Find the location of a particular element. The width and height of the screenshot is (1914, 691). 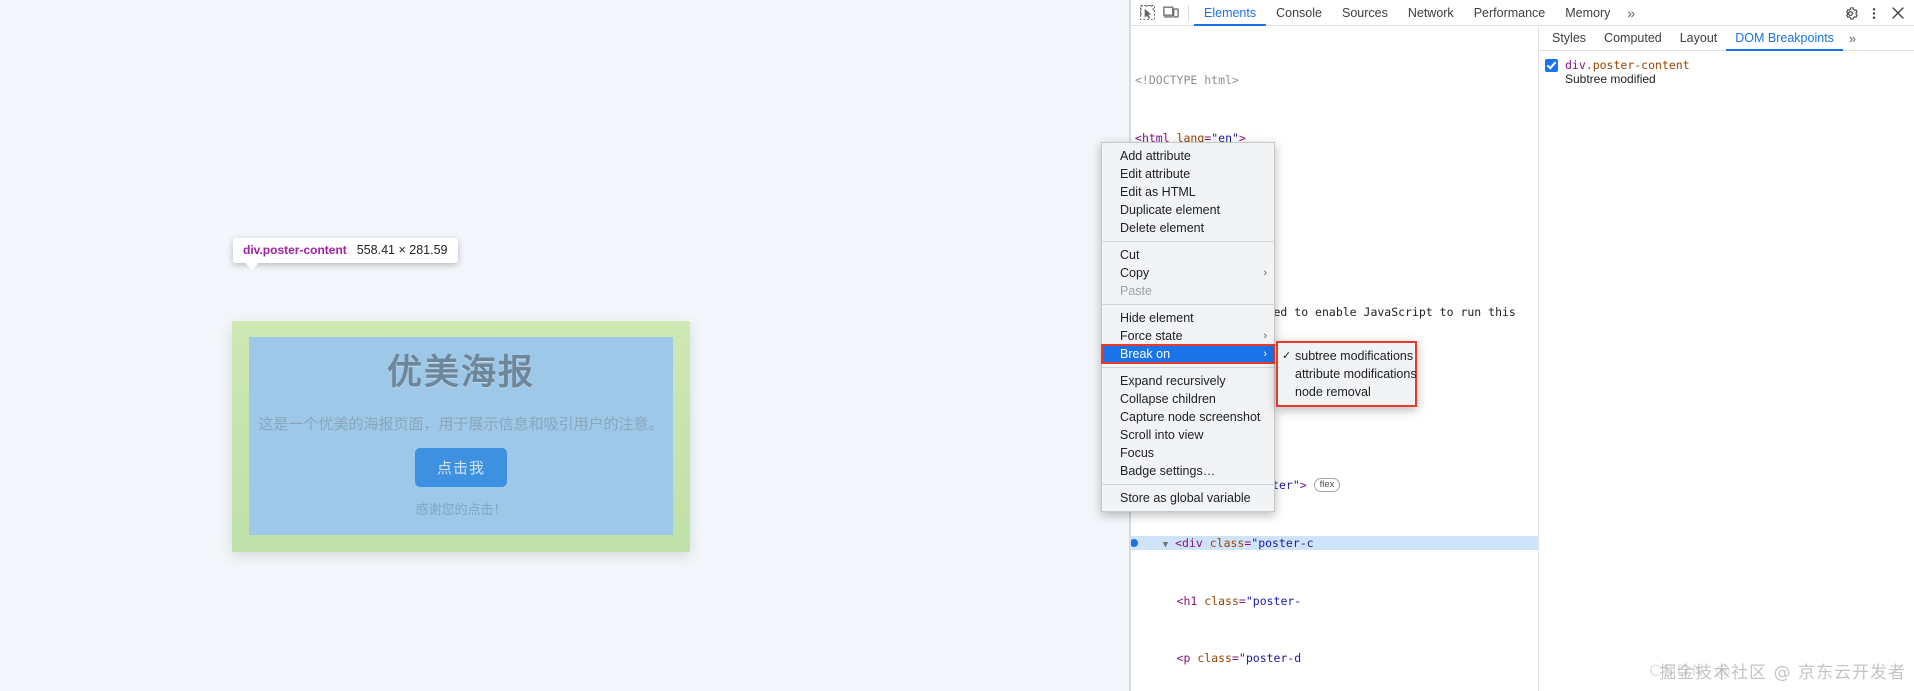

context-menu-item-paste: Paste is located at coordinates (1136, 291).